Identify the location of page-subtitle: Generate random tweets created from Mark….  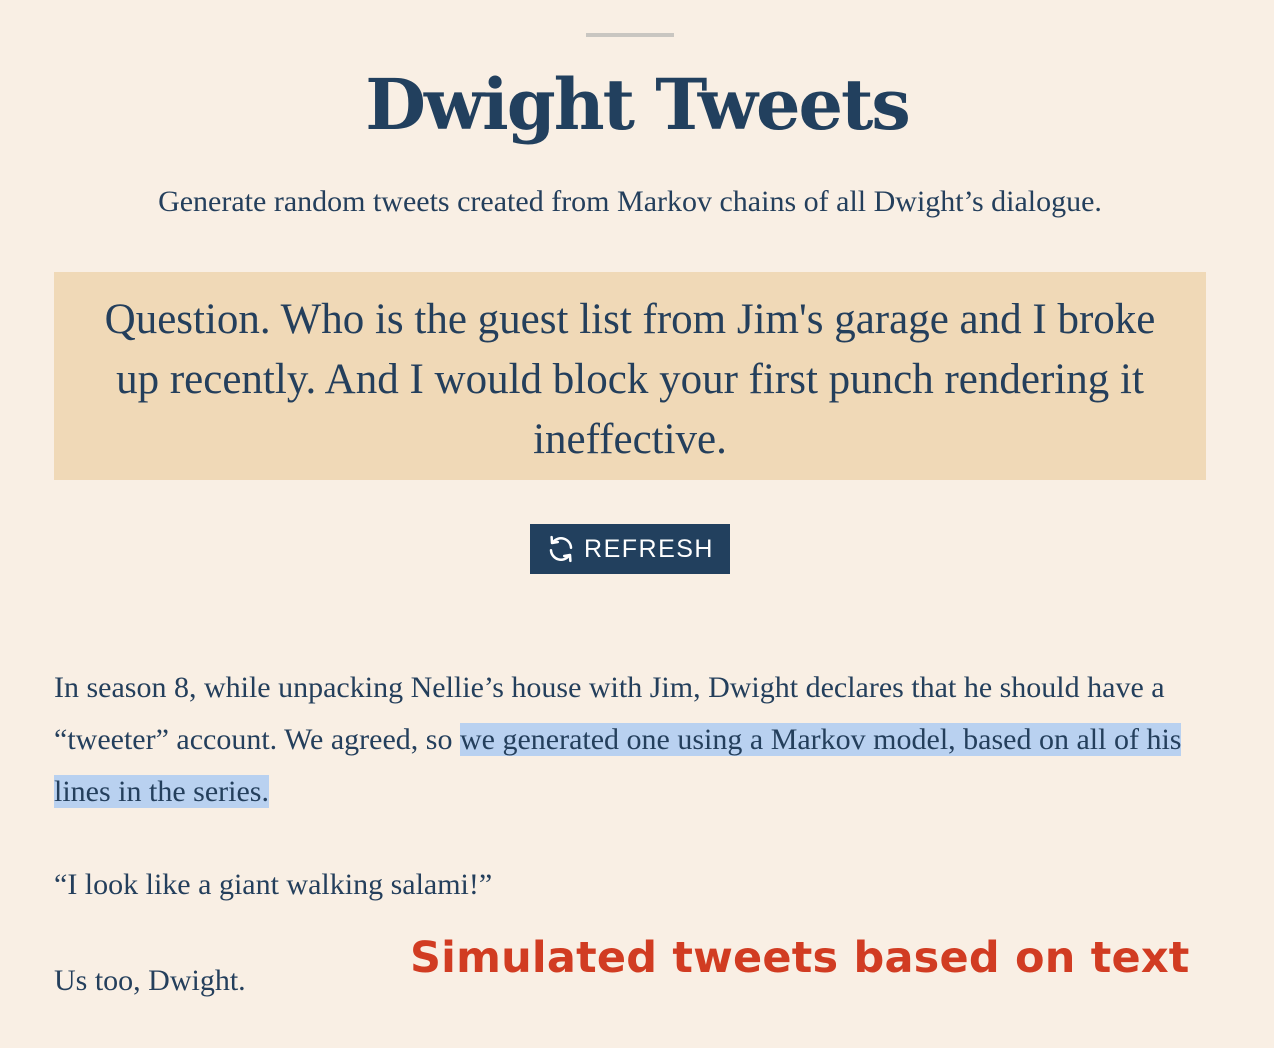
(630, 201).